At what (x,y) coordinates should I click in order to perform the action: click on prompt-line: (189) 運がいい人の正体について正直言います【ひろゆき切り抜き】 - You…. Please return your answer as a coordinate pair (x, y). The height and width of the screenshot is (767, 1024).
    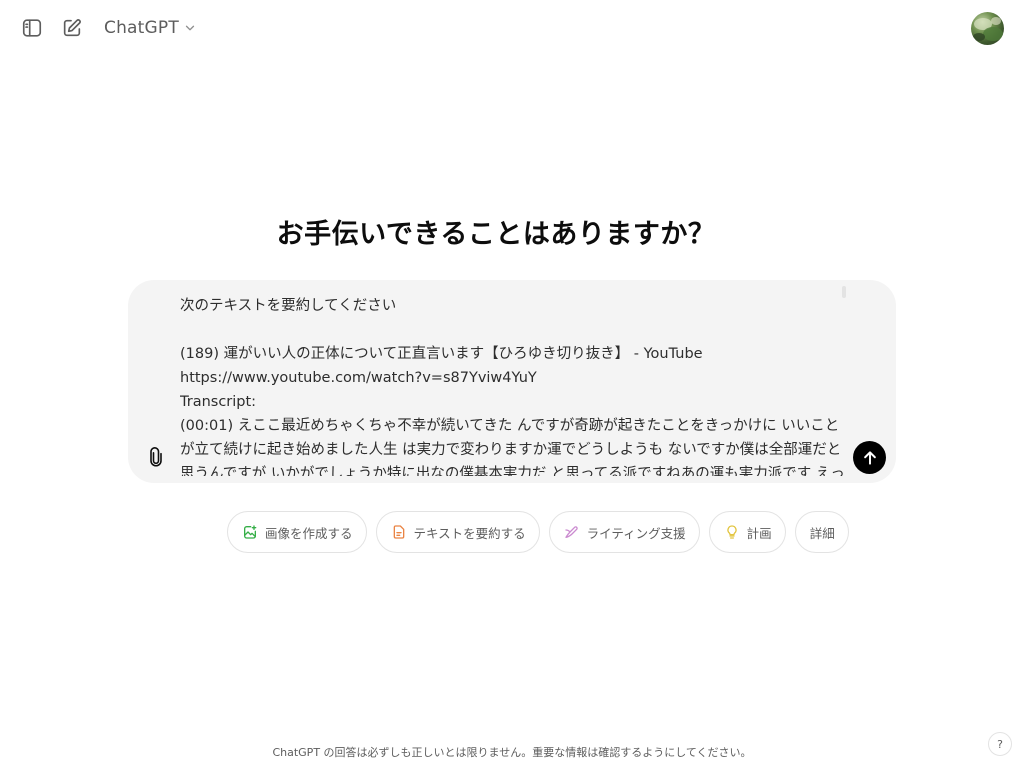
    Looking at the image, I should click on (441, 354).